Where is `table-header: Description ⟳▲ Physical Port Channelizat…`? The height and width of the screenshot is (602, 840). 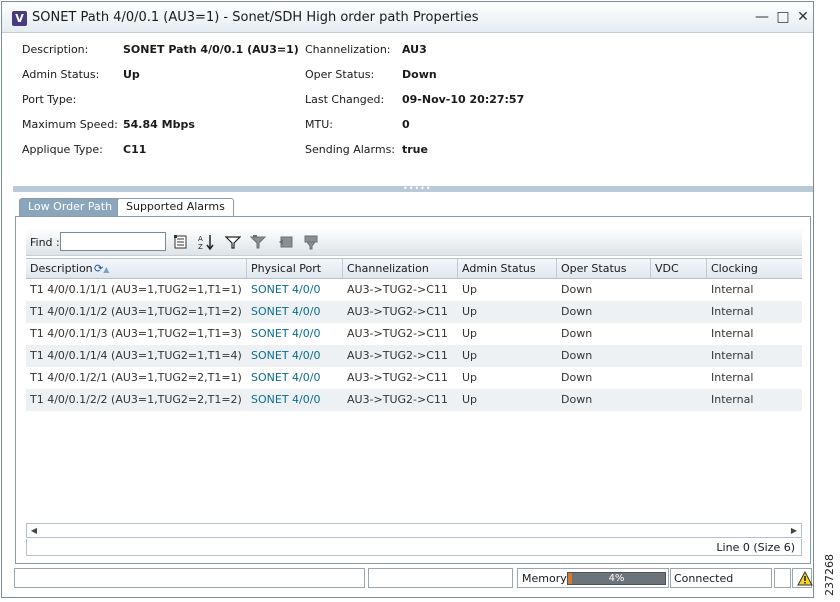
table-header: Description ⟳▲ Physical Port Channelizat… is located at coordinates (414, 268).